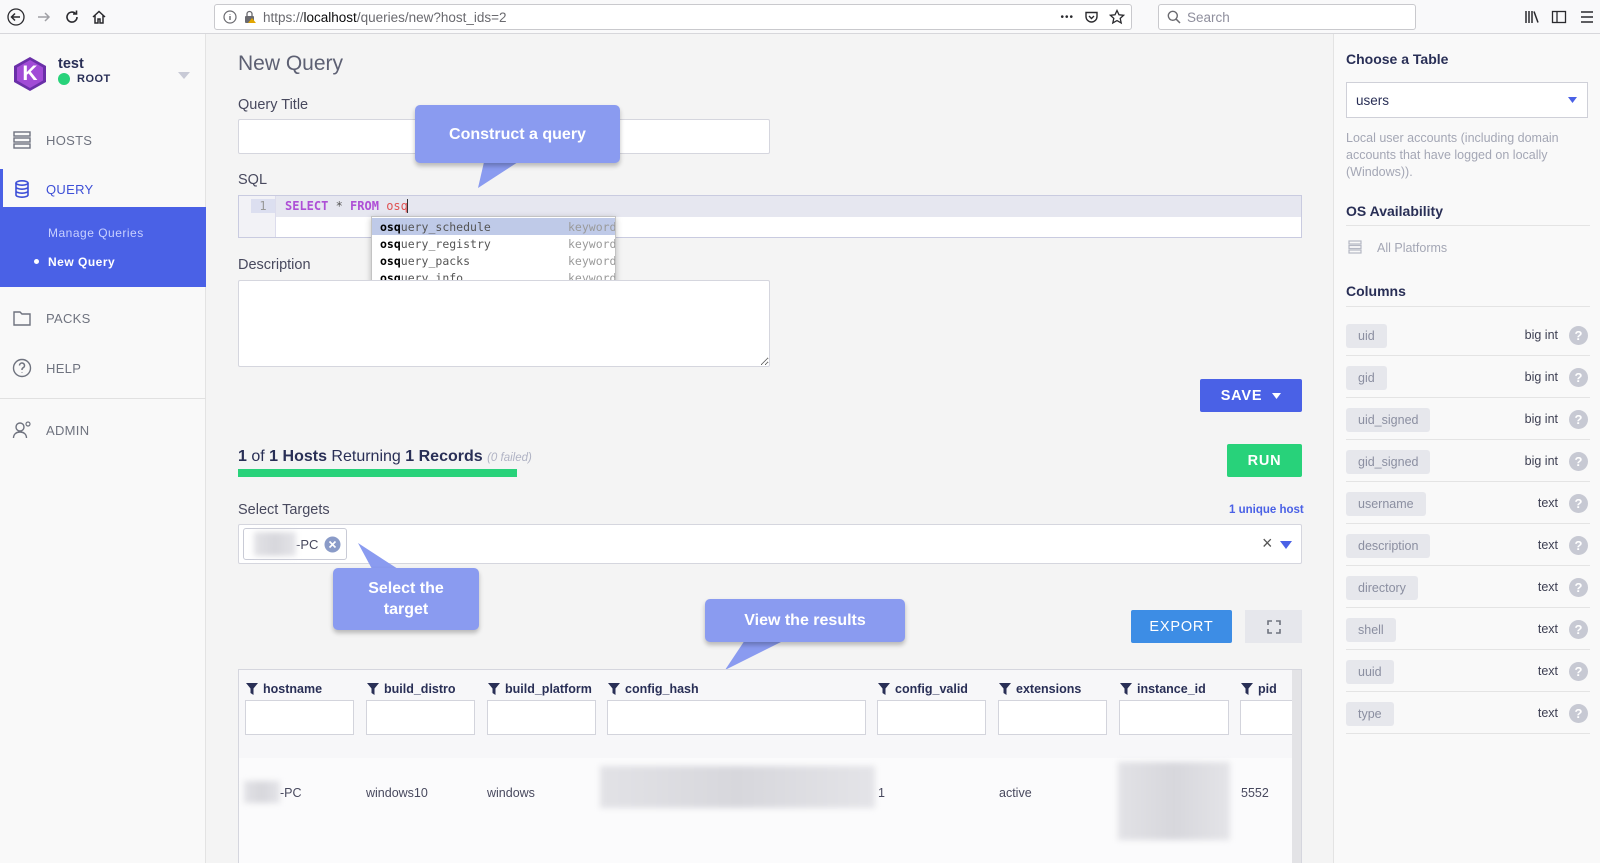 Image resolution: width=1600 pixels, height=863 pixels. What do you see at coordinates (1373, 100) in the screenshot?
I see `selected-table-value: users` at bounding box center [1373, 100].